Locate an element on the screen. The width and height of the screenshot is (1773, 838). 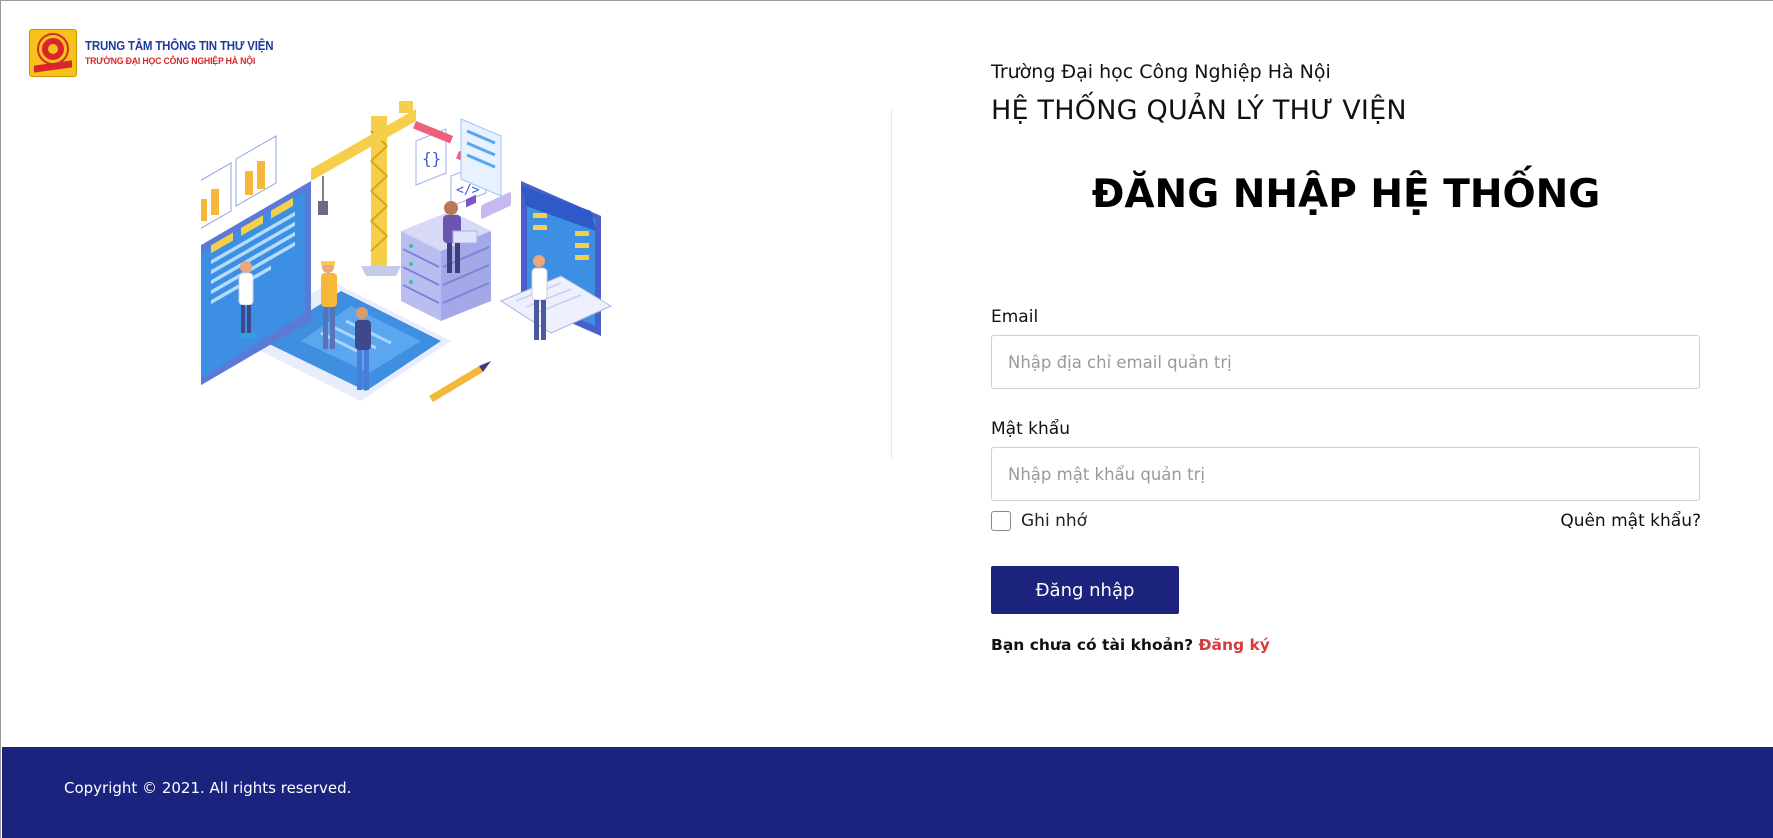
vertical-divider is located at coordinates (891, 284).